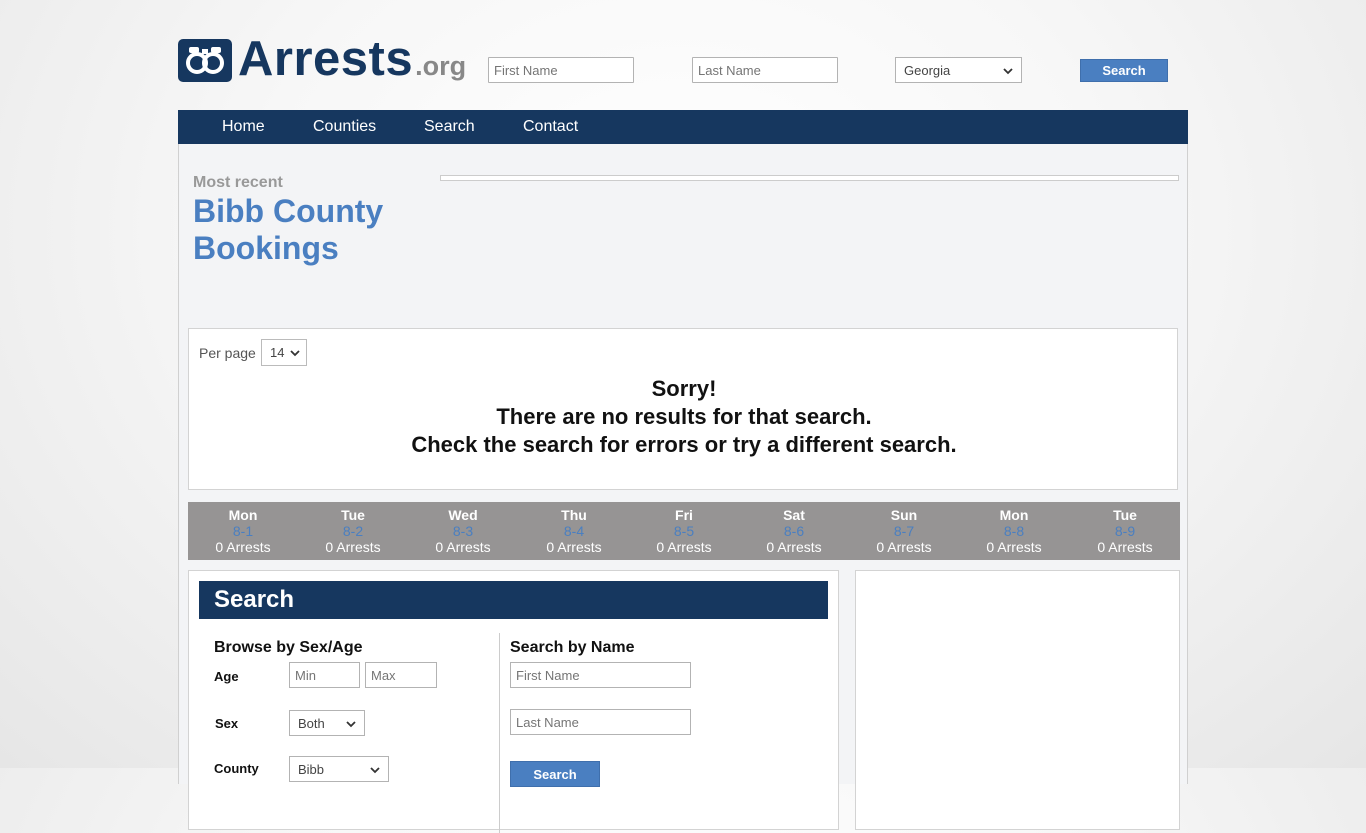 This screenshot has height=833, width=1366. What do you see at coordinates (324, 675) in the screenshot?
I see `age-min-input` at bounding box center [324, 675].